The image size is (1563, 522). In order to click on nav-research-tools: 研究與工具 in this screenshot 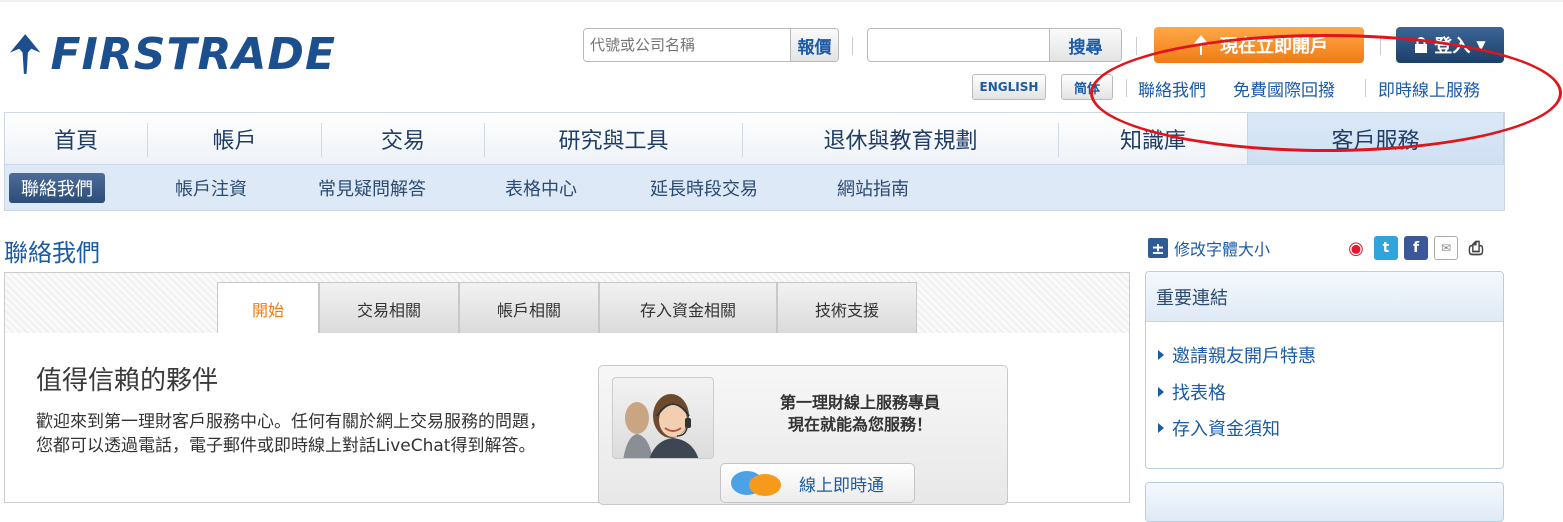, I will do `click(613, 139)`.